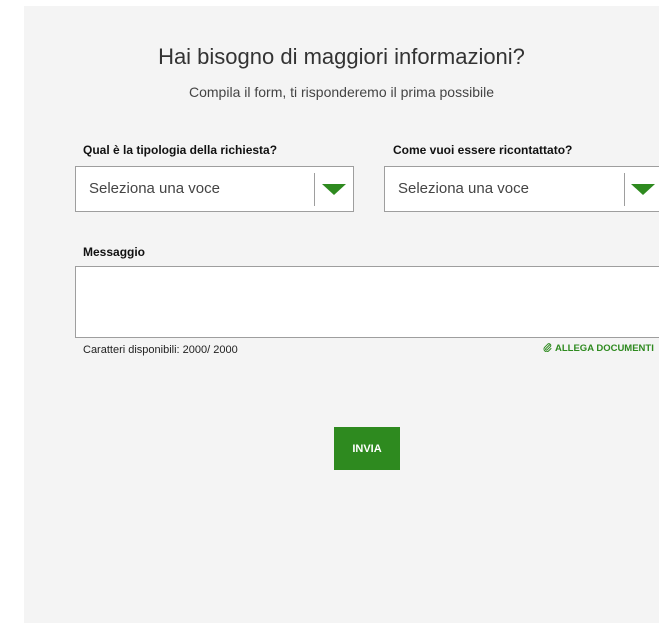 The width and height of the screenshot is (659, 623). I want to click on character-counter: Caratteri disponibili: 2000/ 2000, so click(160, 350).